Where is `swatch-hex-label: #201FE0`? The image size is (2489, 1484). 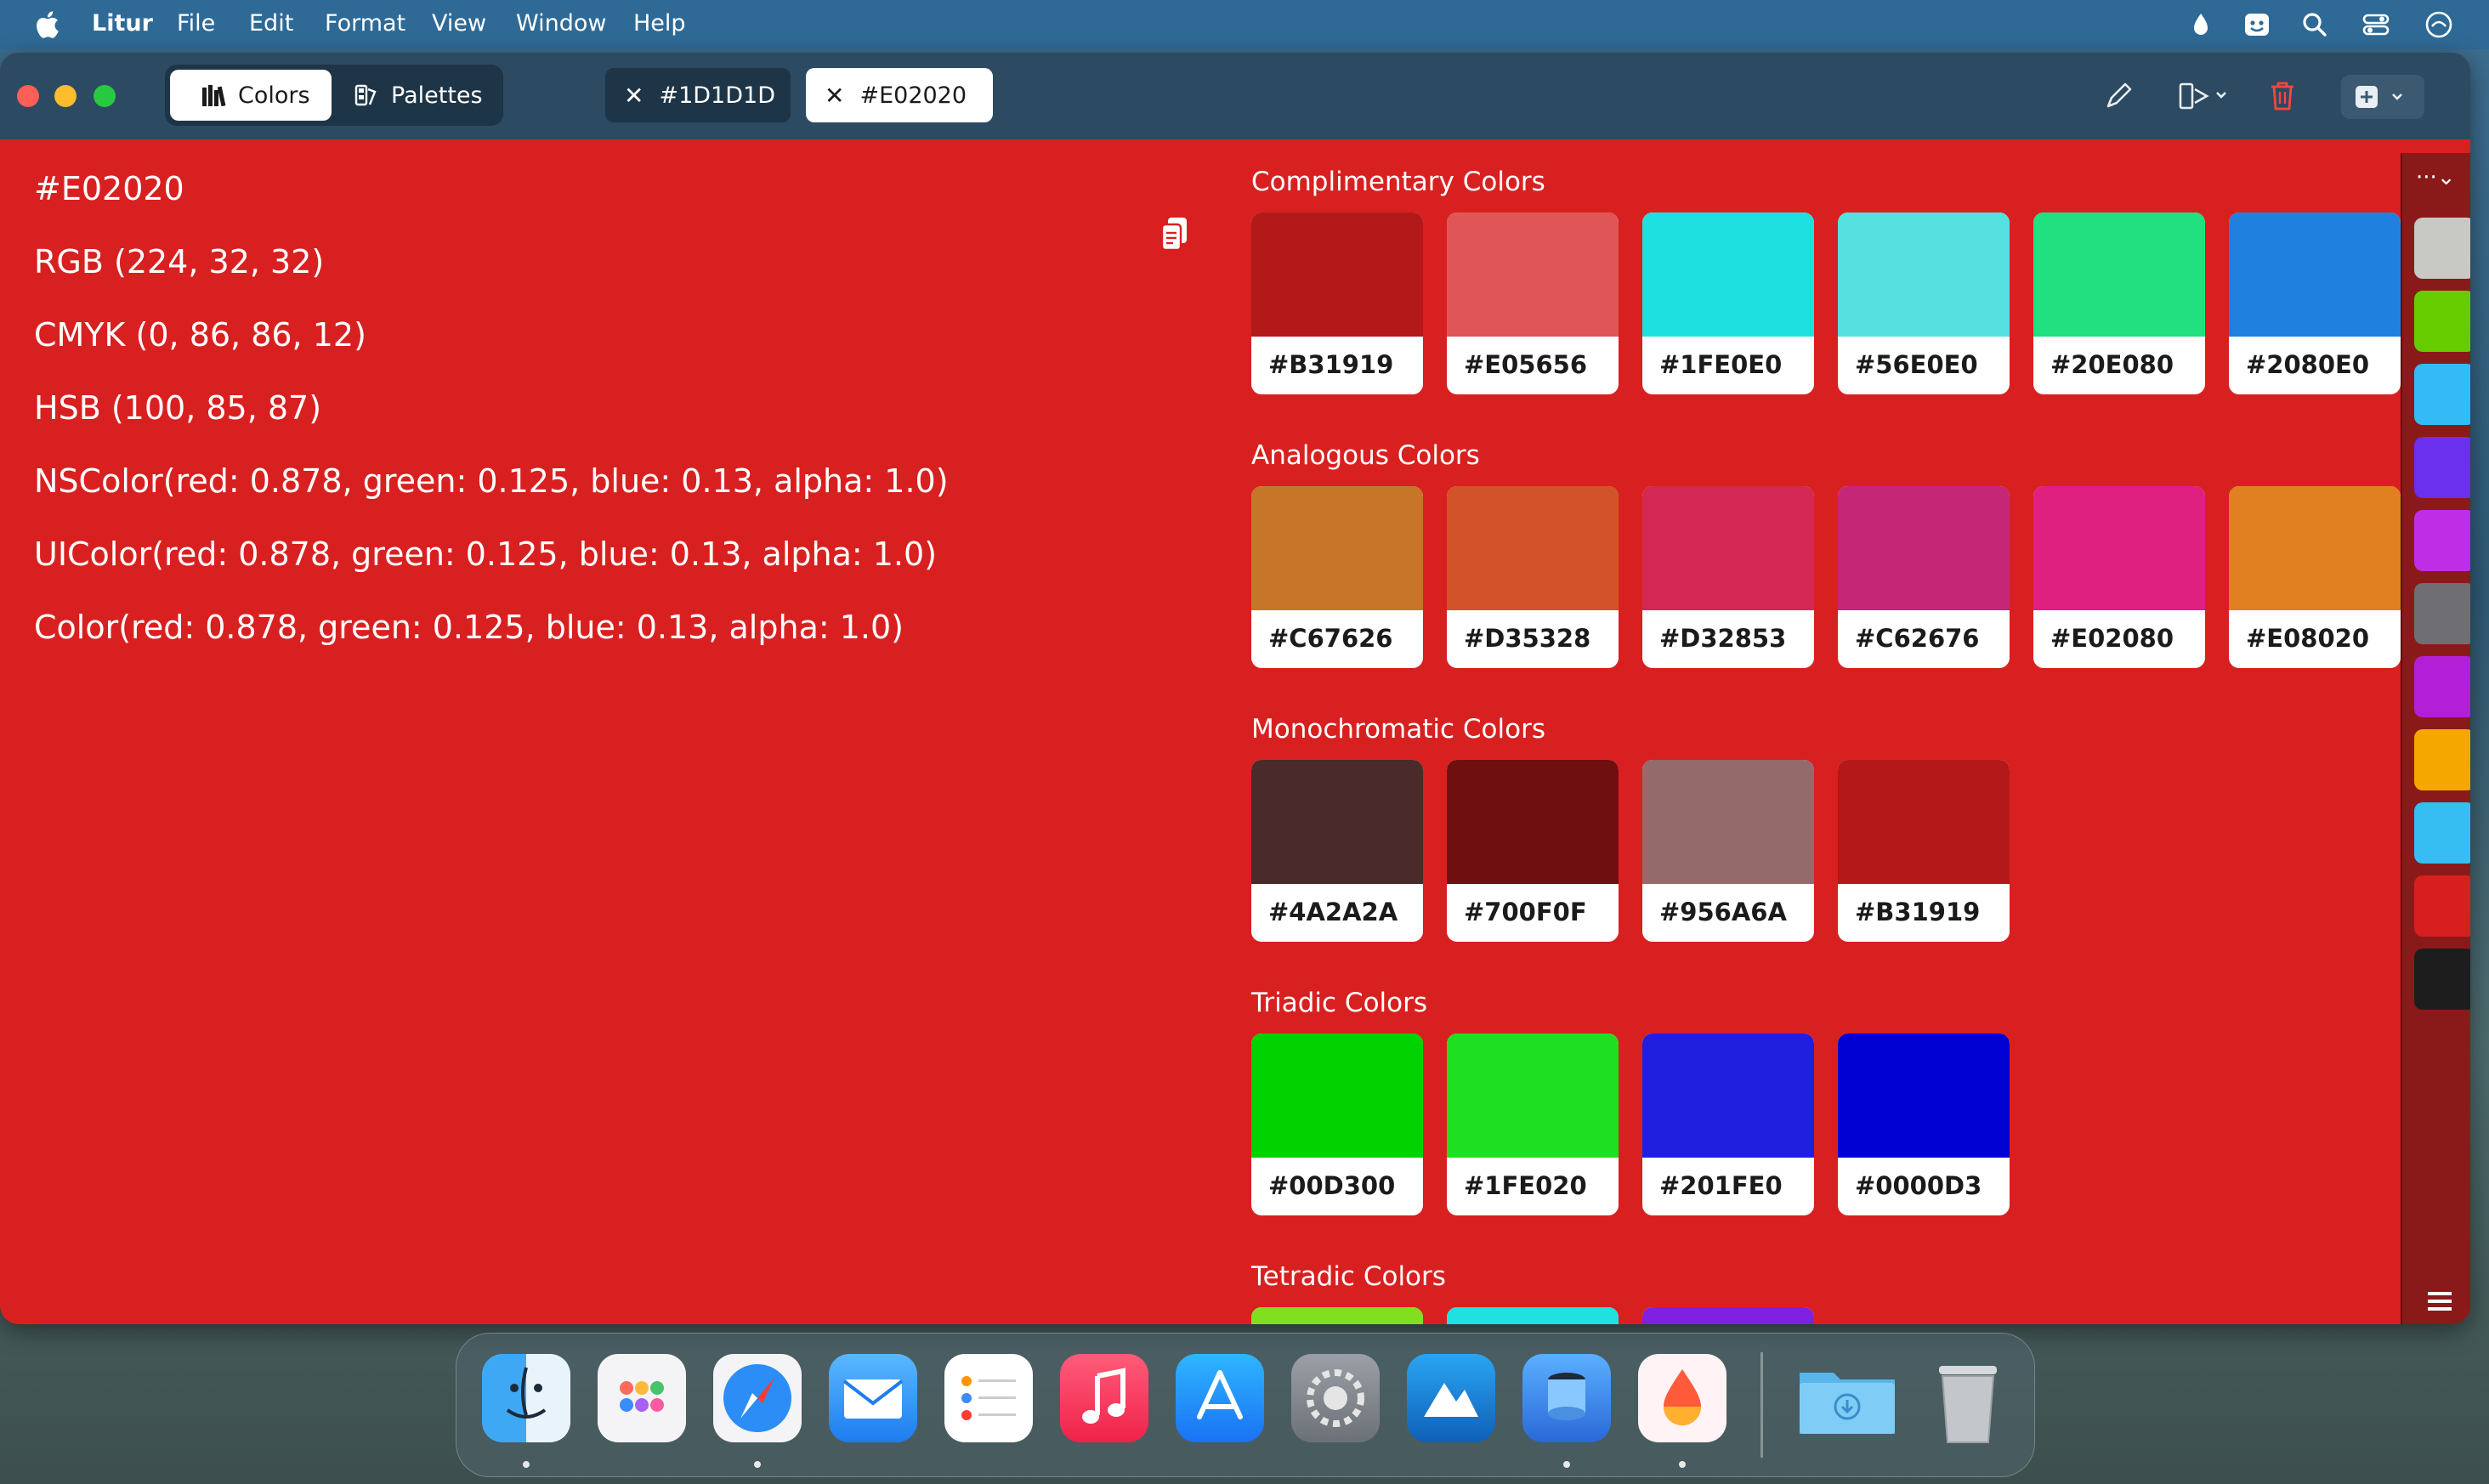
swatch-hex-label: #201FE0 is located at coordinates (1721, 1185).